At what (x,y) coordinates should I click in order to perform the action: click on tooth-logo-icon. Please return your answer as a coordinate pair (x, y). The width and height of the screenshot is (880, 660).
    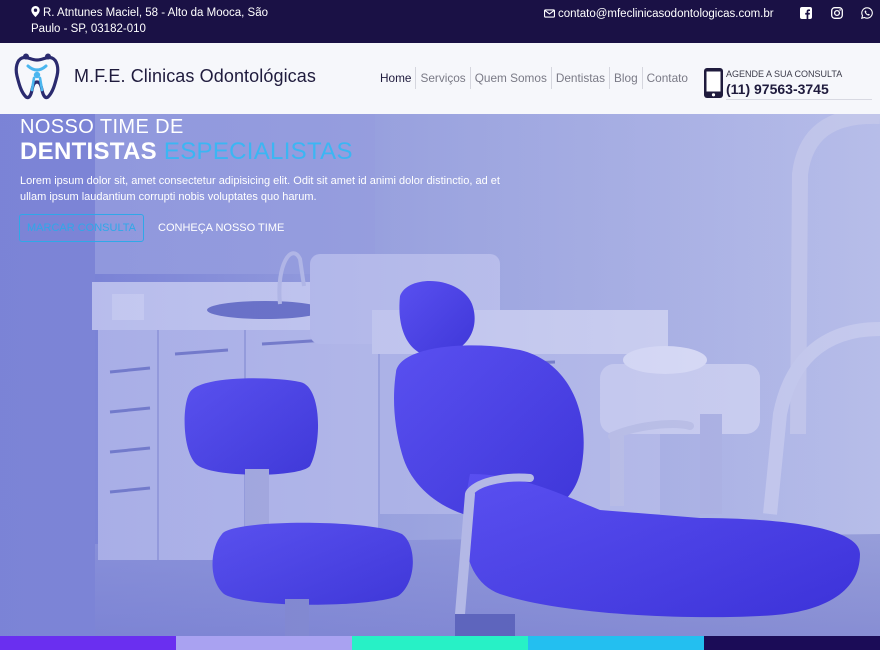
    Looking at the image, I should click on (37, 76).